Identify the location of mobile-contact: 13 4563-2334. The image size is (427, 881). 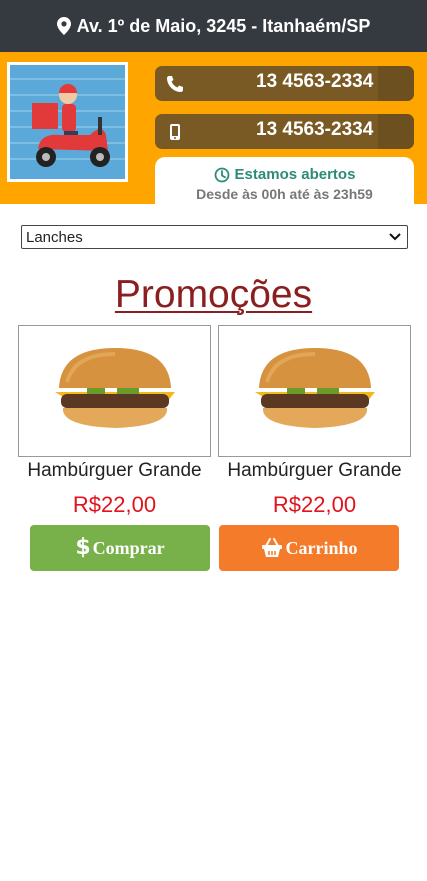
(284, 131).